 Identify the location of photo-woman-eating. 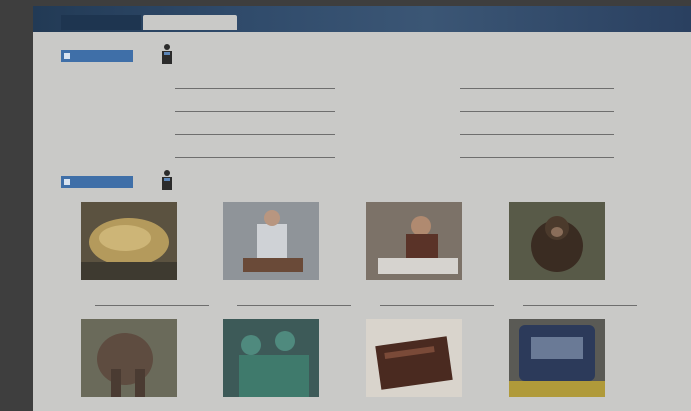
(414, 241).